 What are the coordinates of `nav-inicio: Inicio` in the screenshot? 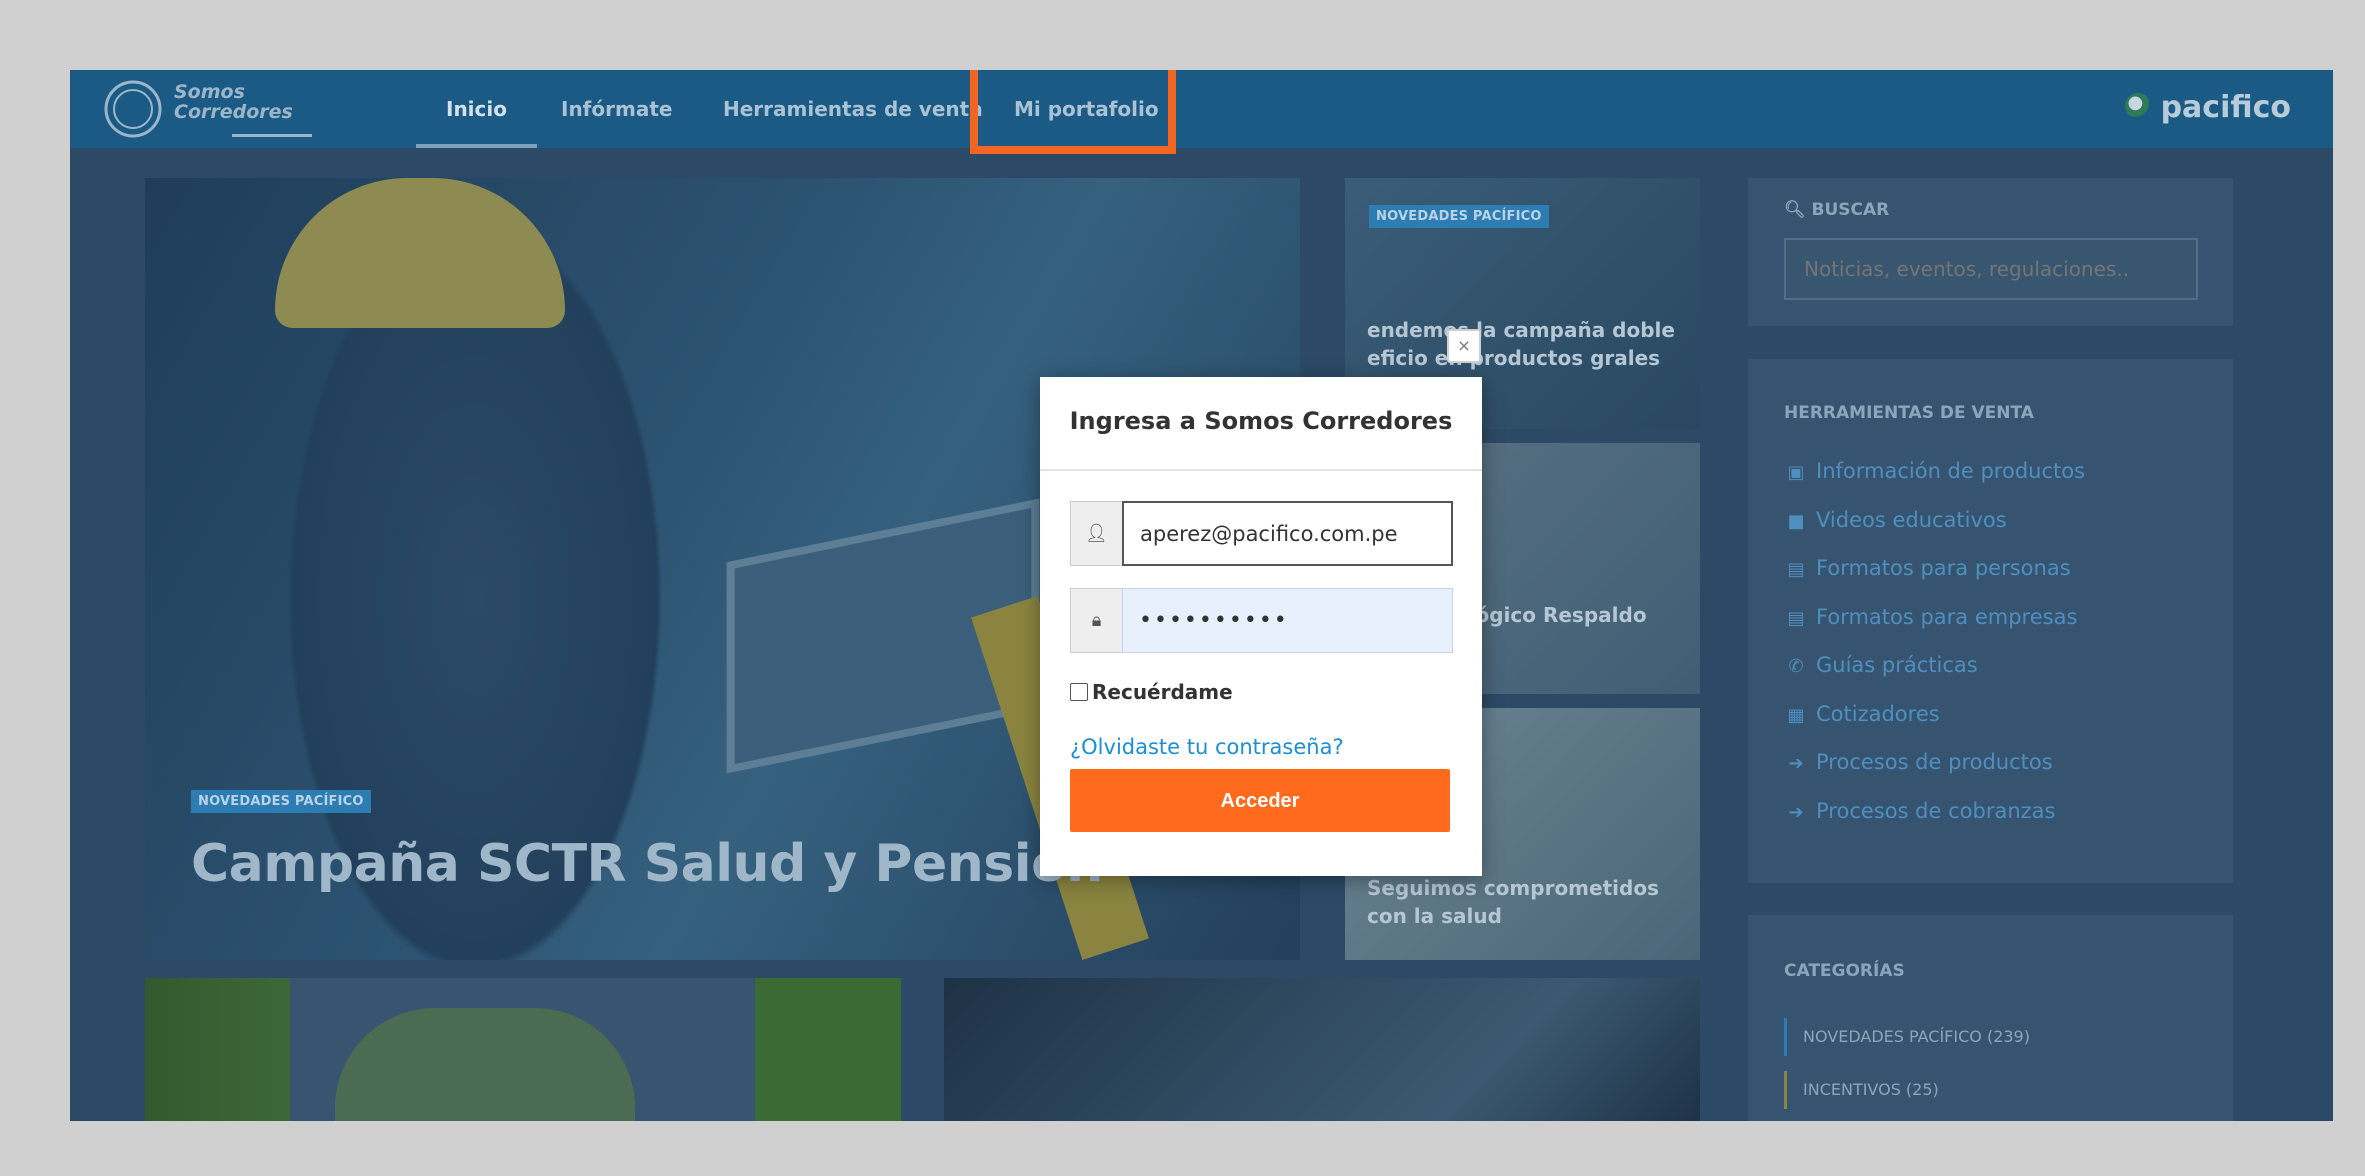 It's located at (476, 109).